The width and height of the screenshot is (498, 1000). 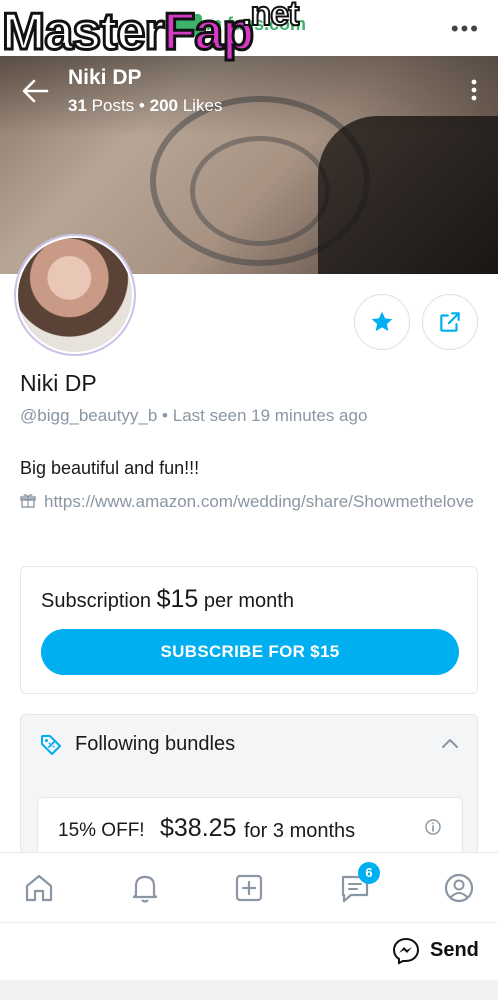 What do you see at coordinates (96, 601) in the screenshot?
I see `subscription-label: Subscription` at bounding box center [96, 601].